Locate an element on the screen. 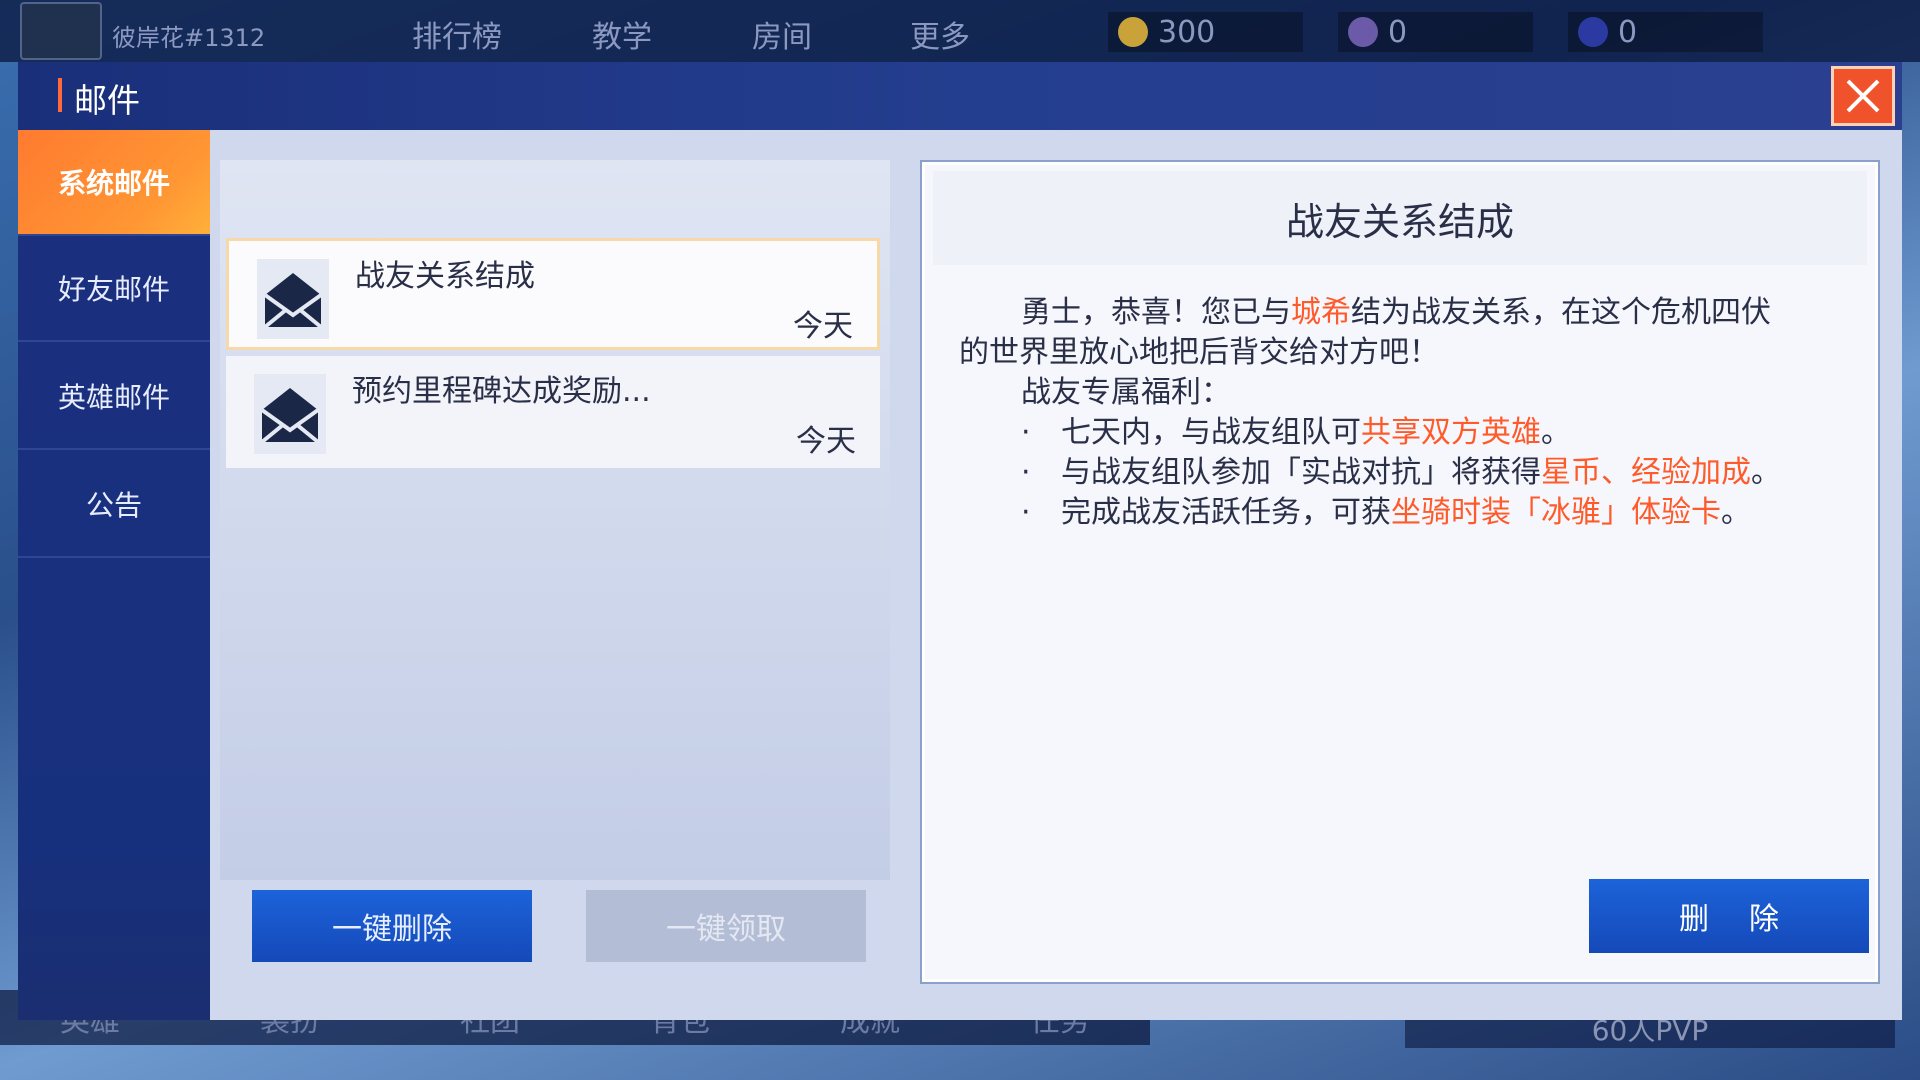  gem-icon is located at coordinates (1363, 32).